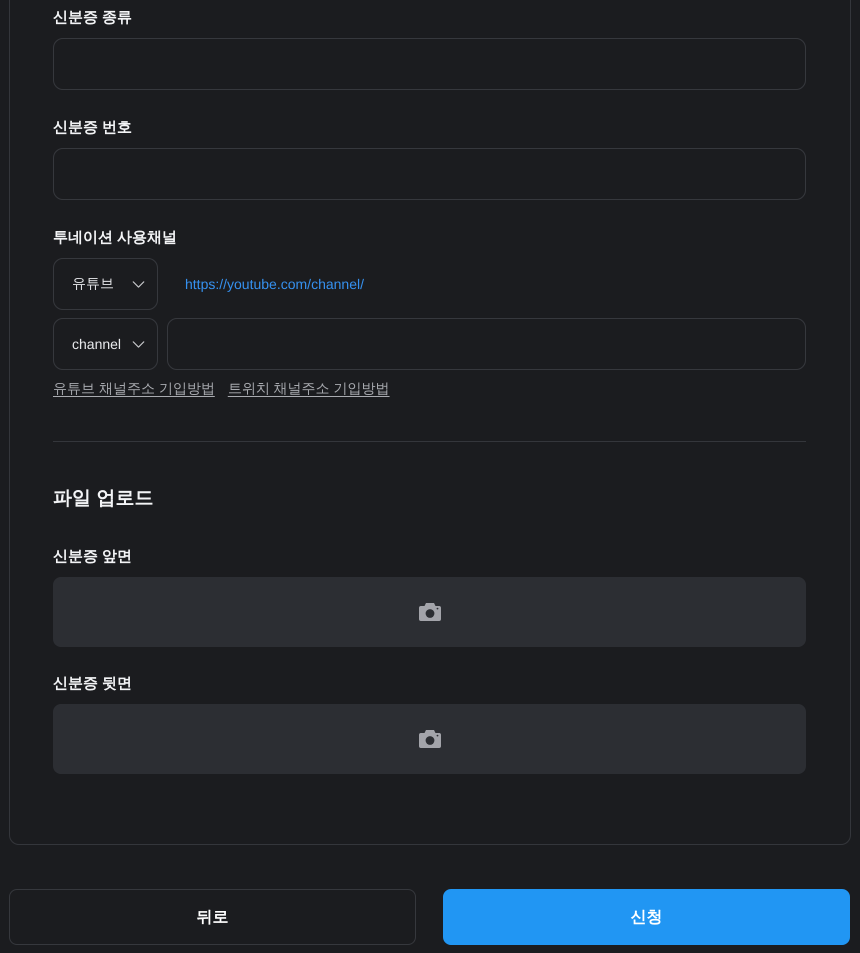  Describe the element at coordinates (115, 238) in the screenshot. I see `field-label: 투네이션 사용채널` at that location.